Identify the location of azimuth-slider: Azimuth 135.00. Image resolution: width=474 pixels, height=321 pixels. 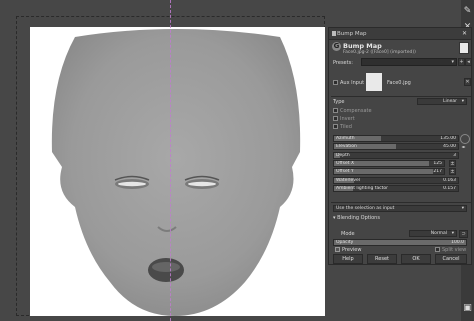
(396, 138).